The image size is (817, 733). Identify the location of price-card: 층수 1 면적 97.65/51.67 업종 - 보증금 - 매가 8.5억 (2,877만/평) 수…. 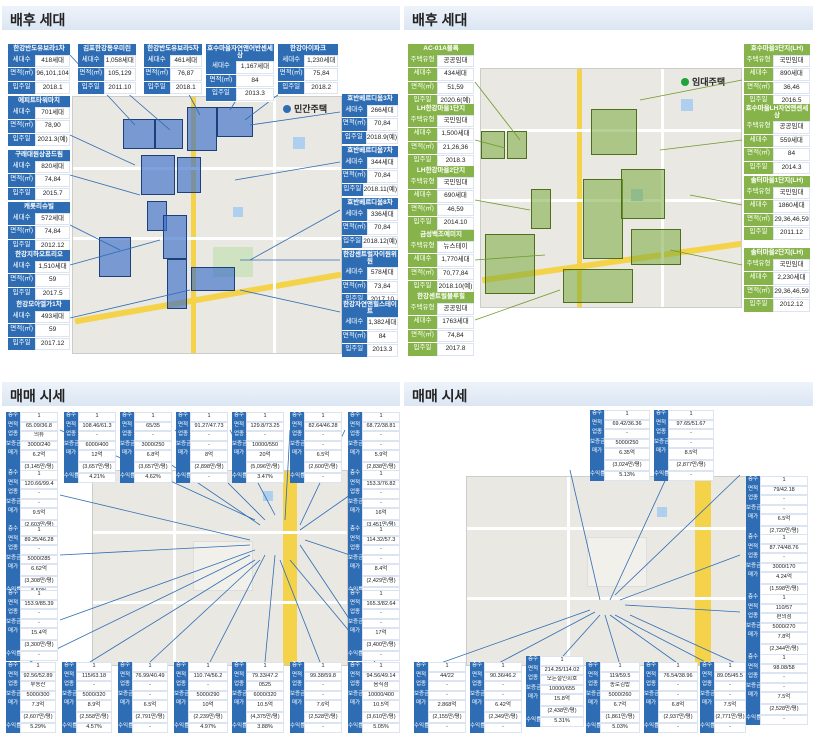
(684, 445).